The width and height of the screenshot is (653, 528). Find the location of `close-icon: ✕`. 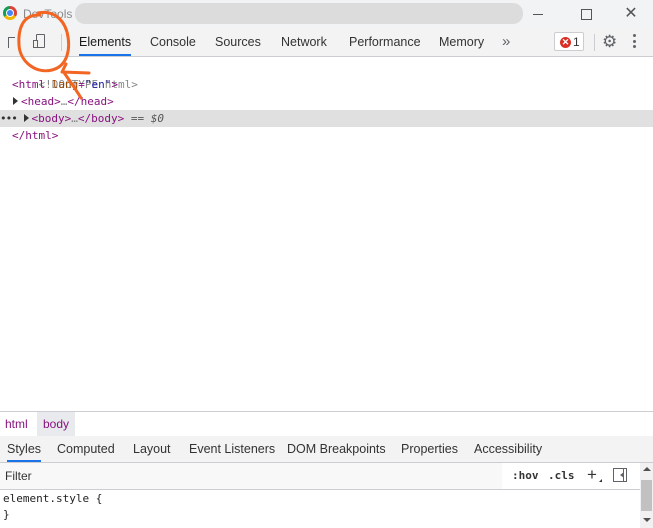

close-icon: ✕ is located at coordinates (631, 13).